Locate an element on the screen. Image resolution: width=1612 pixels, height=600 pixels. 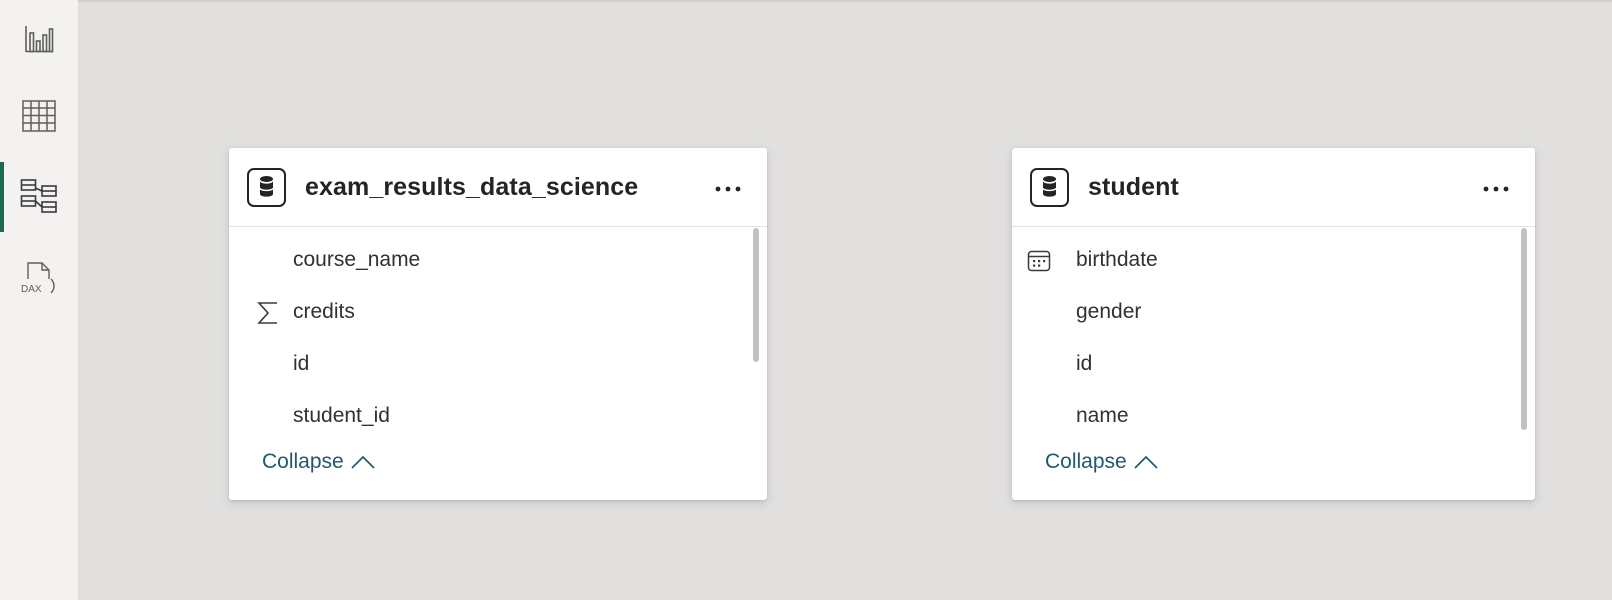
top-shadow is located at coordinates (806, 1).